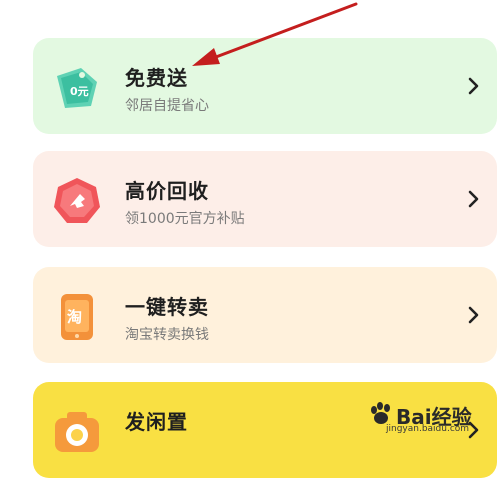 This screenshot has height=478, width=500. I want to click on annotation-arrow, so click(275, 34).